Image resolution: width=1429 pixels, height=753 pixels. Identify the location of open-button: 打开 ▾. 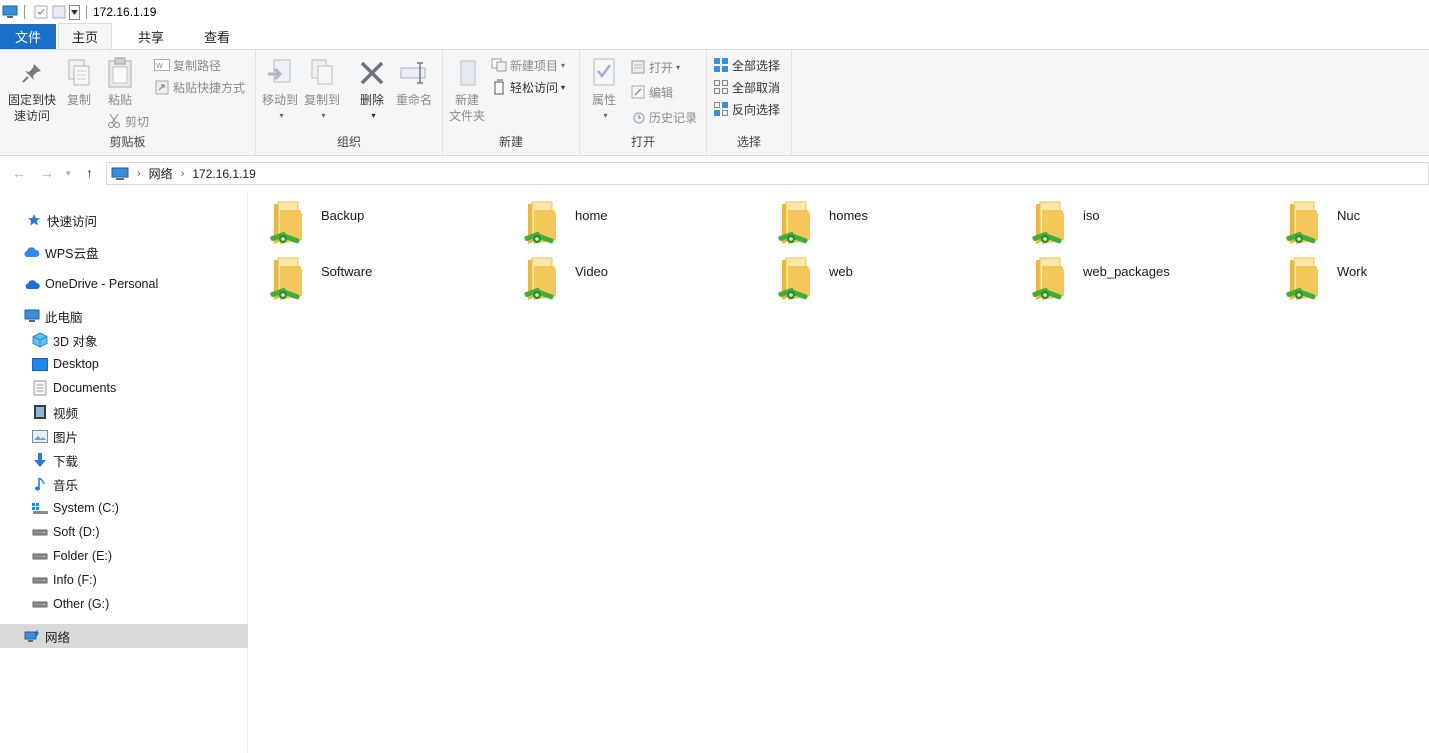
(655, 67).